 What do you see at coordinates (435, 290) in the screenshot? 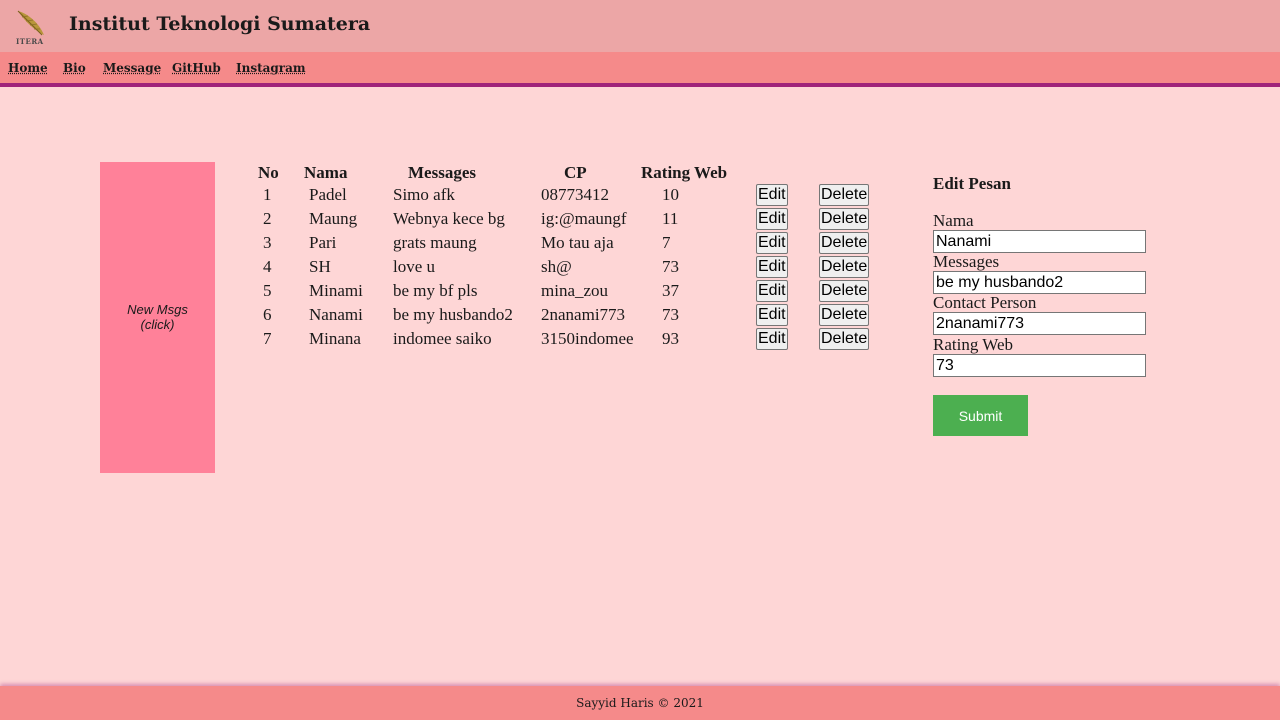
I see `cell-message: be my bf pls` at bounding box center [435, 290].